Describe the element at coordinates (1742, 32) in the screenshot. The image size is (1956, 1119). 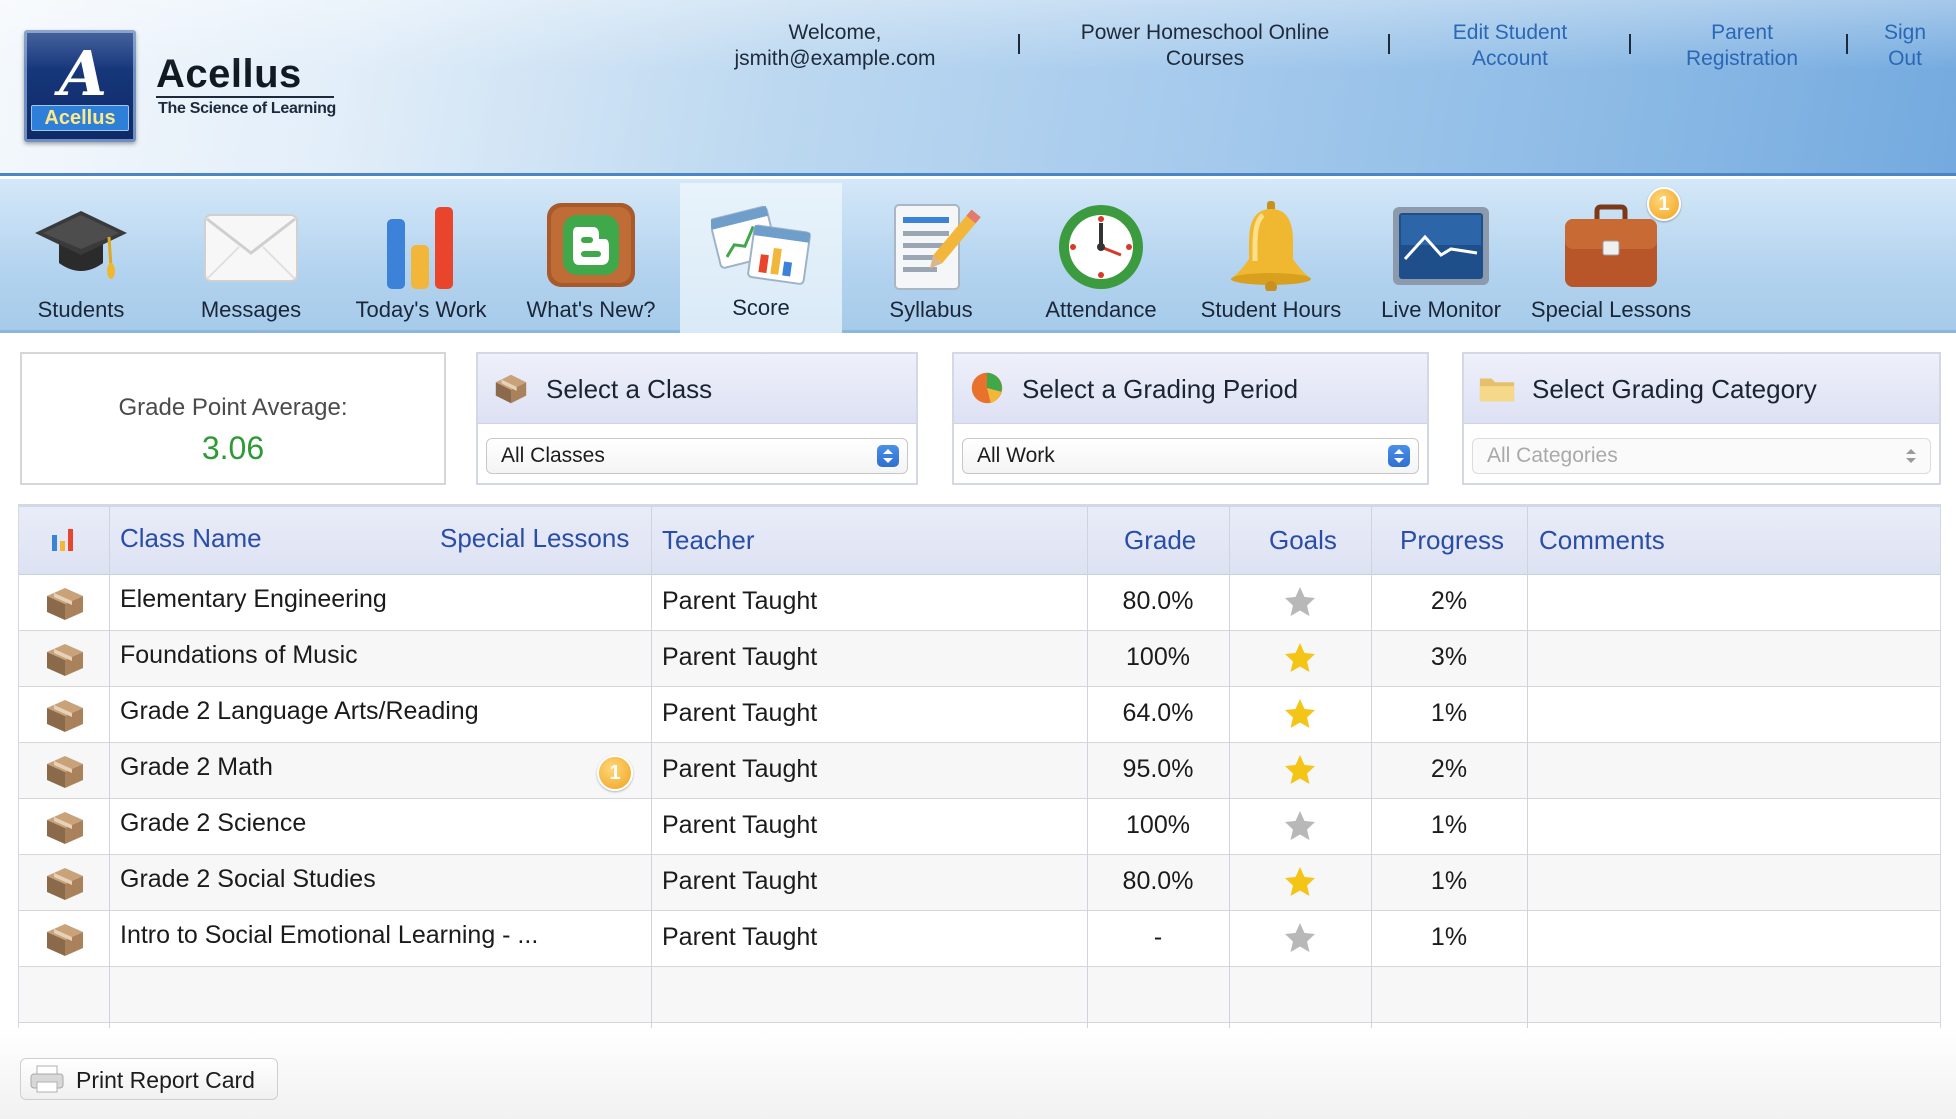
I see `parent-registration-line1: Parent` at that location.